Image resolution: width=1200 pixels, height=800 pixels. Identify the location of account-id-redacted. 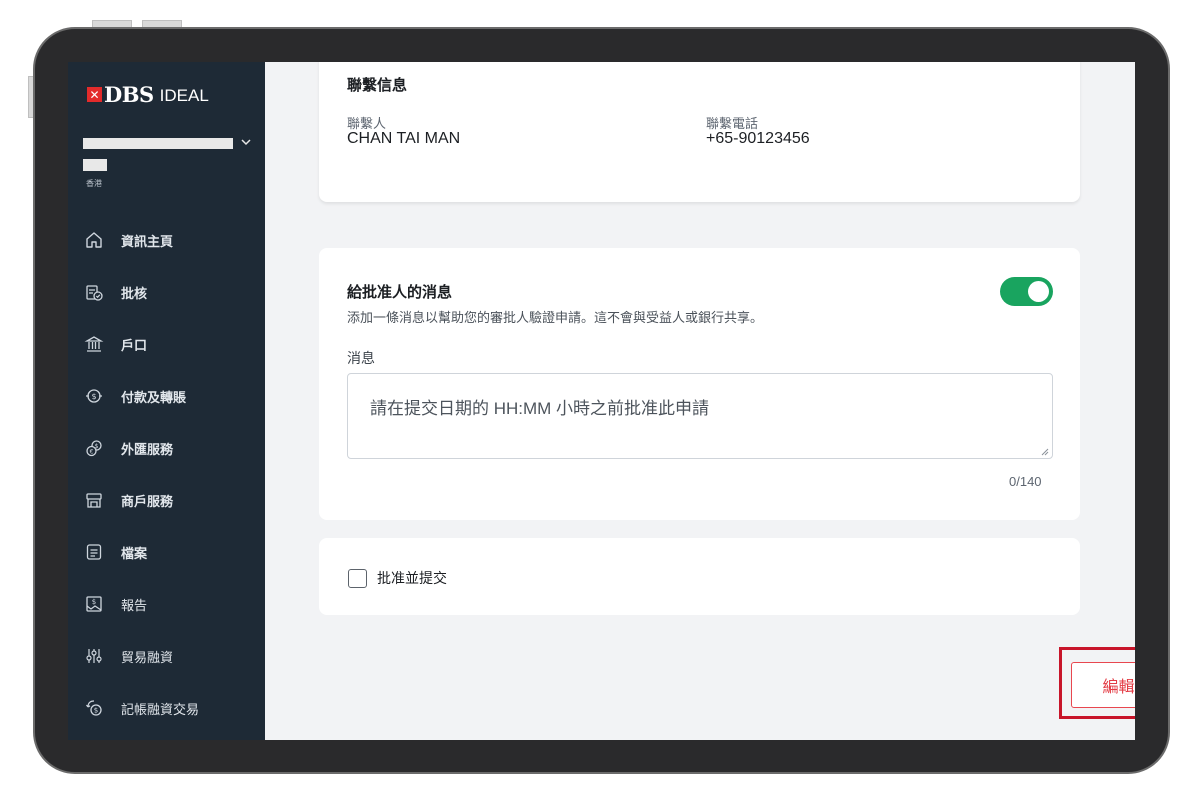
(95, 165).